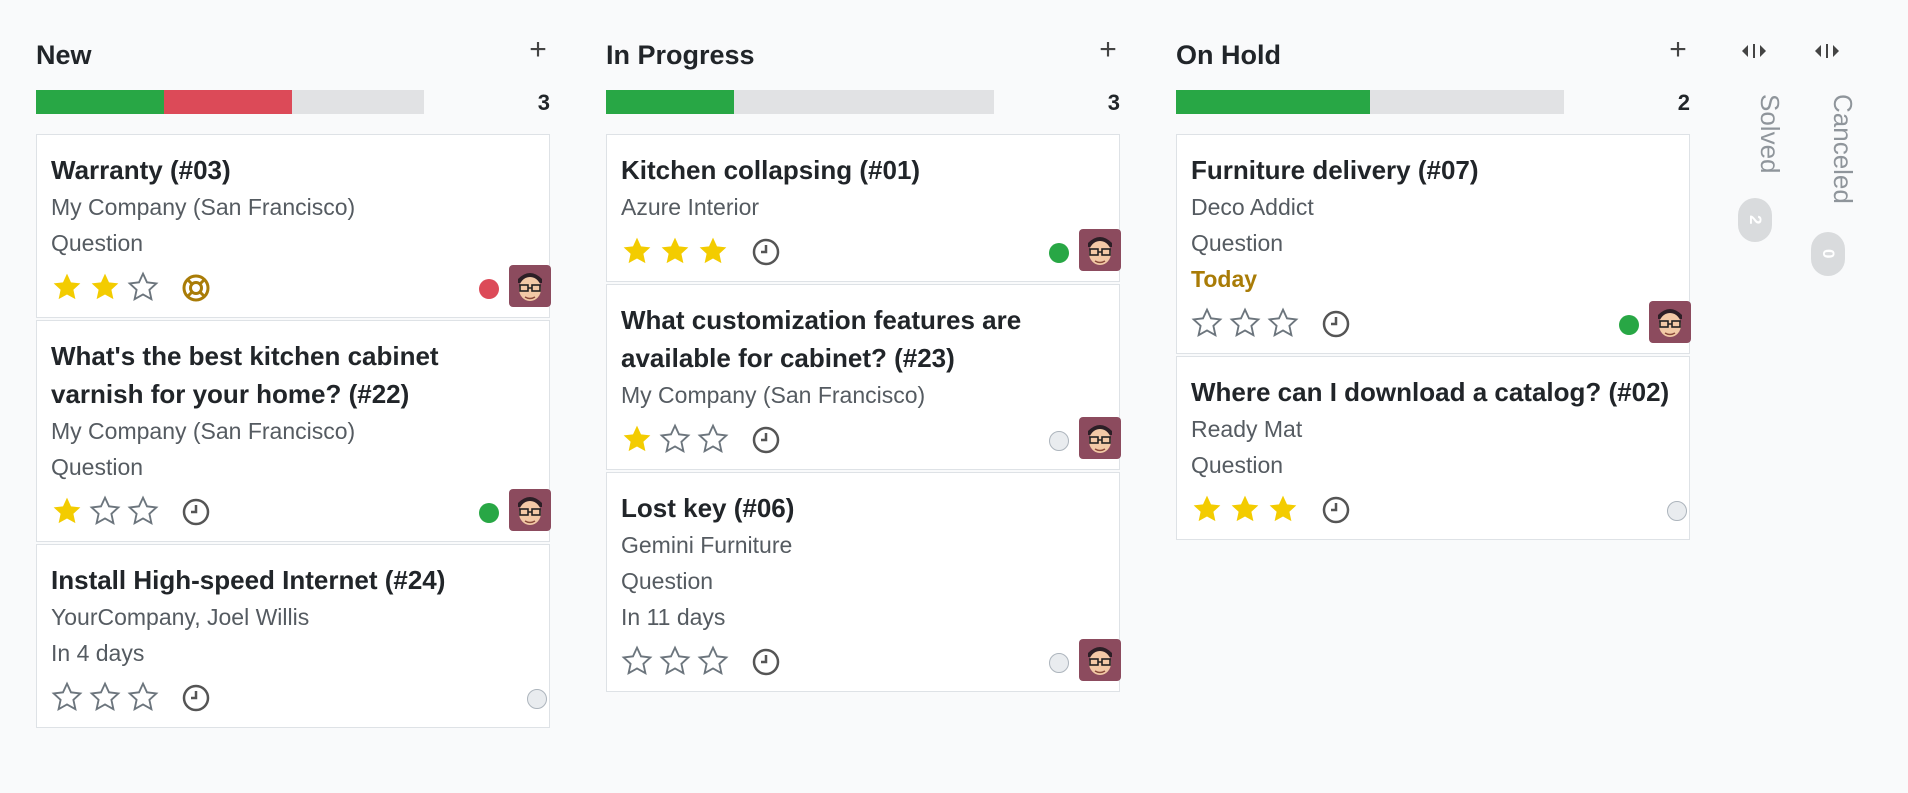  I want to click on folded-column-canceled: Canceled 0, so click(1832, 170).